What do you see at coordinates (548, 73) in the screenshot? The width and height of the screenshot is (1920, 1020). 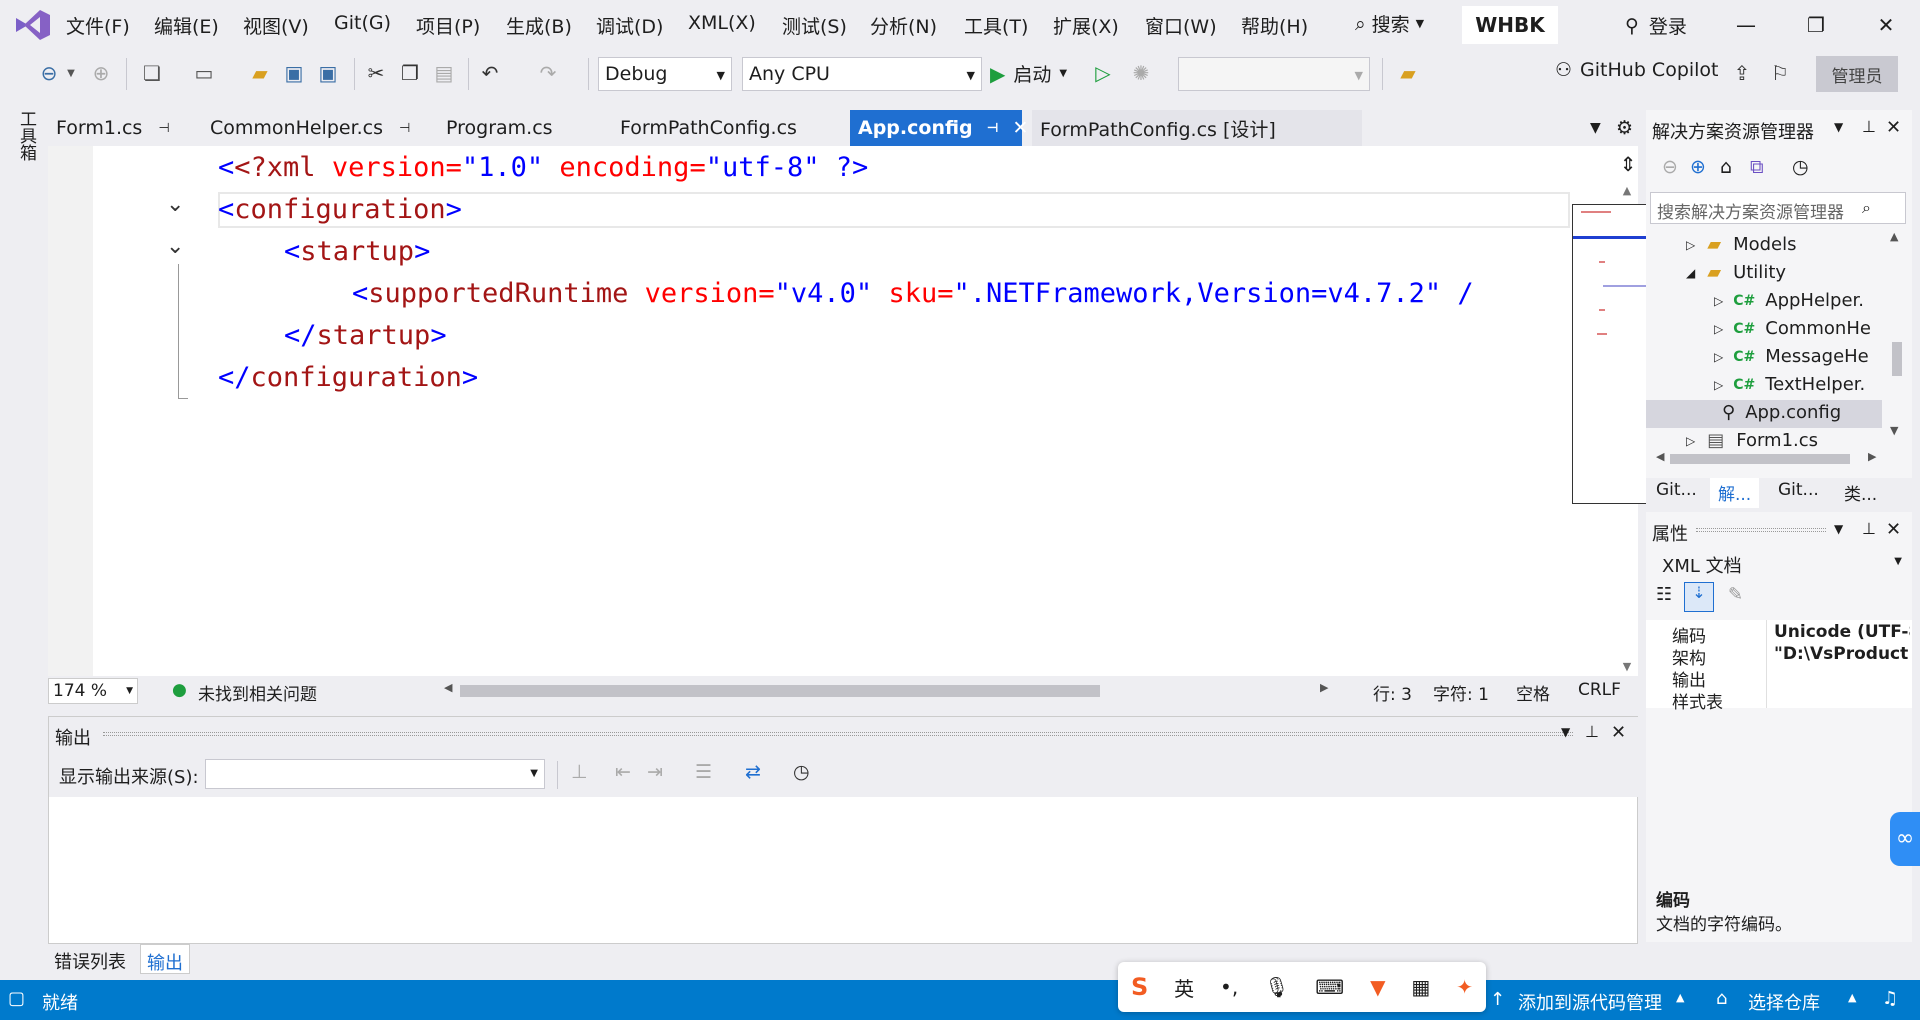 I see `redo-icon: ↷` at bounding box center [548, 73].